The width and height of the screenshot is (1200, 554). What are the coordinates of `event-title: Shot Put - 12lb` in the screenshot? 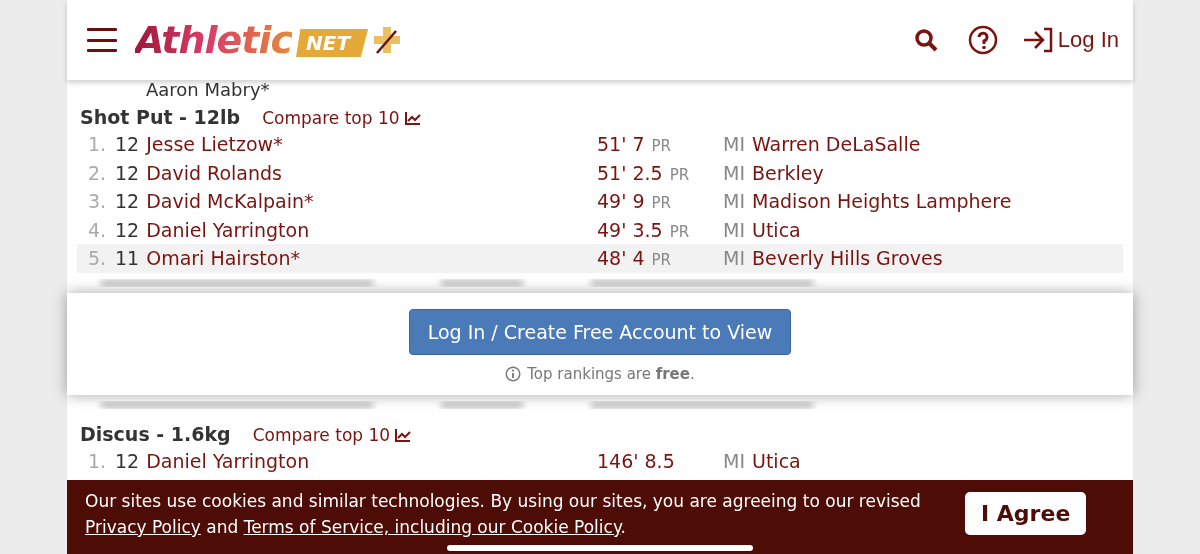 It's located at (160, 117).